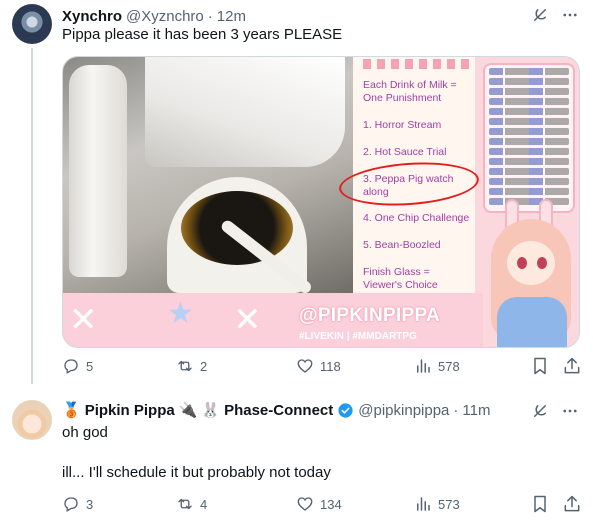 The image size is (593, 530). Describe the element at coordinates (90, 504) in the screenshot. I see `reply-count: 3` at that location.